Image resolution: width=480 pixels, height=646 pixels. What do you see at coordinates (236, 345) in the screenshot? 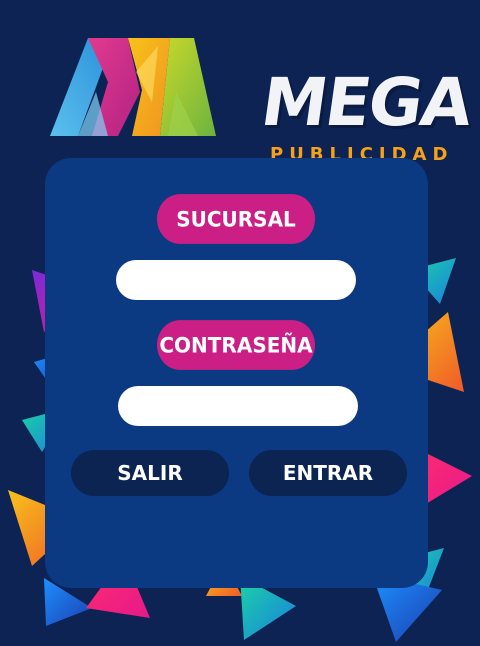
I see `password-label: CONTRASEÑA` at bounding box center [236, 345].